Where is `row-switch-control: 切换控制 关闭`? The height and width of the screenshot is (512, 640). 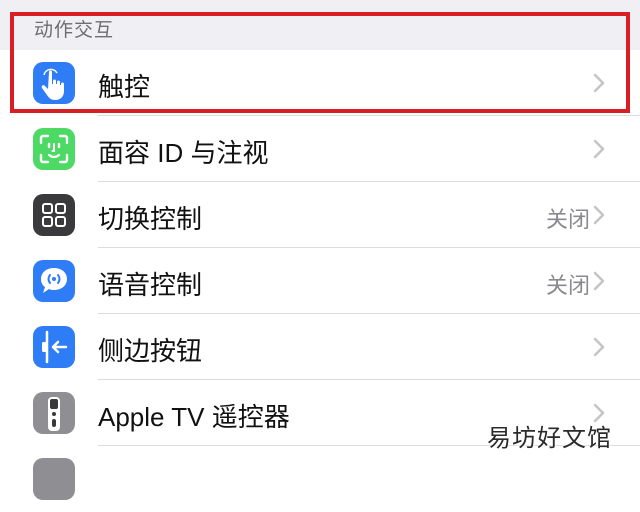 row-switch-control: 切换控制 关闭 is located at coordinates (320, 215).